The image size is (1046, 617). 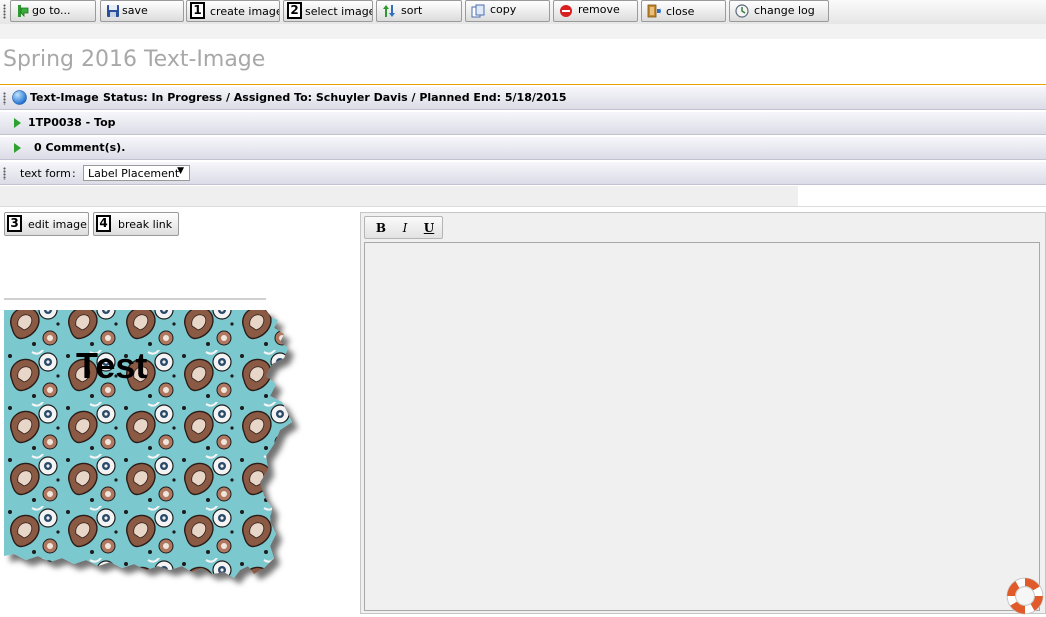 I want to click on format-toolbar: B I U, so click(x=403, y=227).